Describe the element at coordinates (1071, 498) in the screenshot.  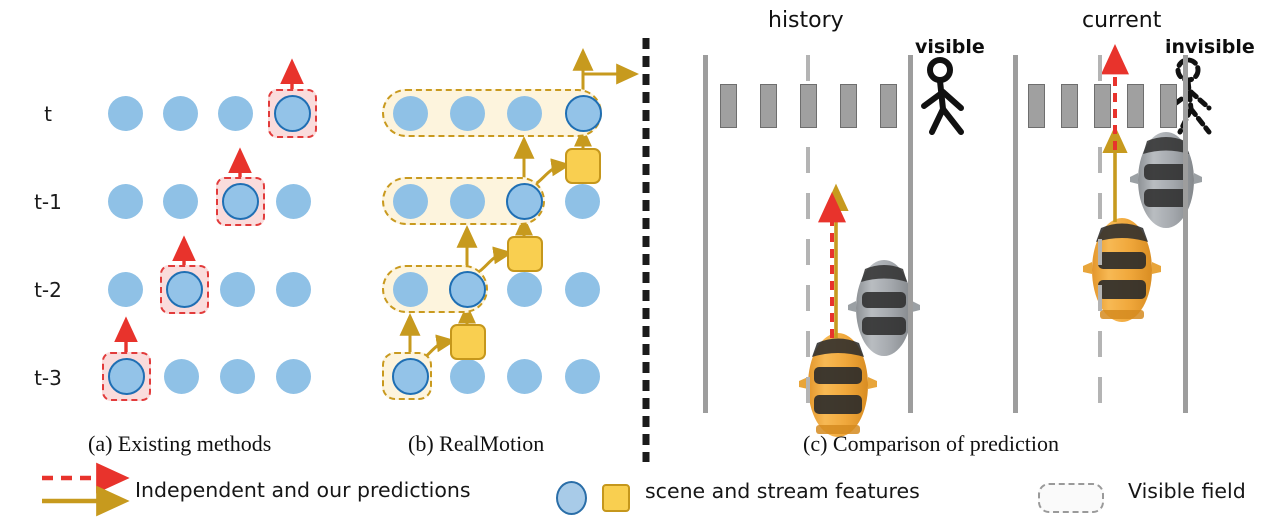
I see `legend-visible-field-icon` at that location.